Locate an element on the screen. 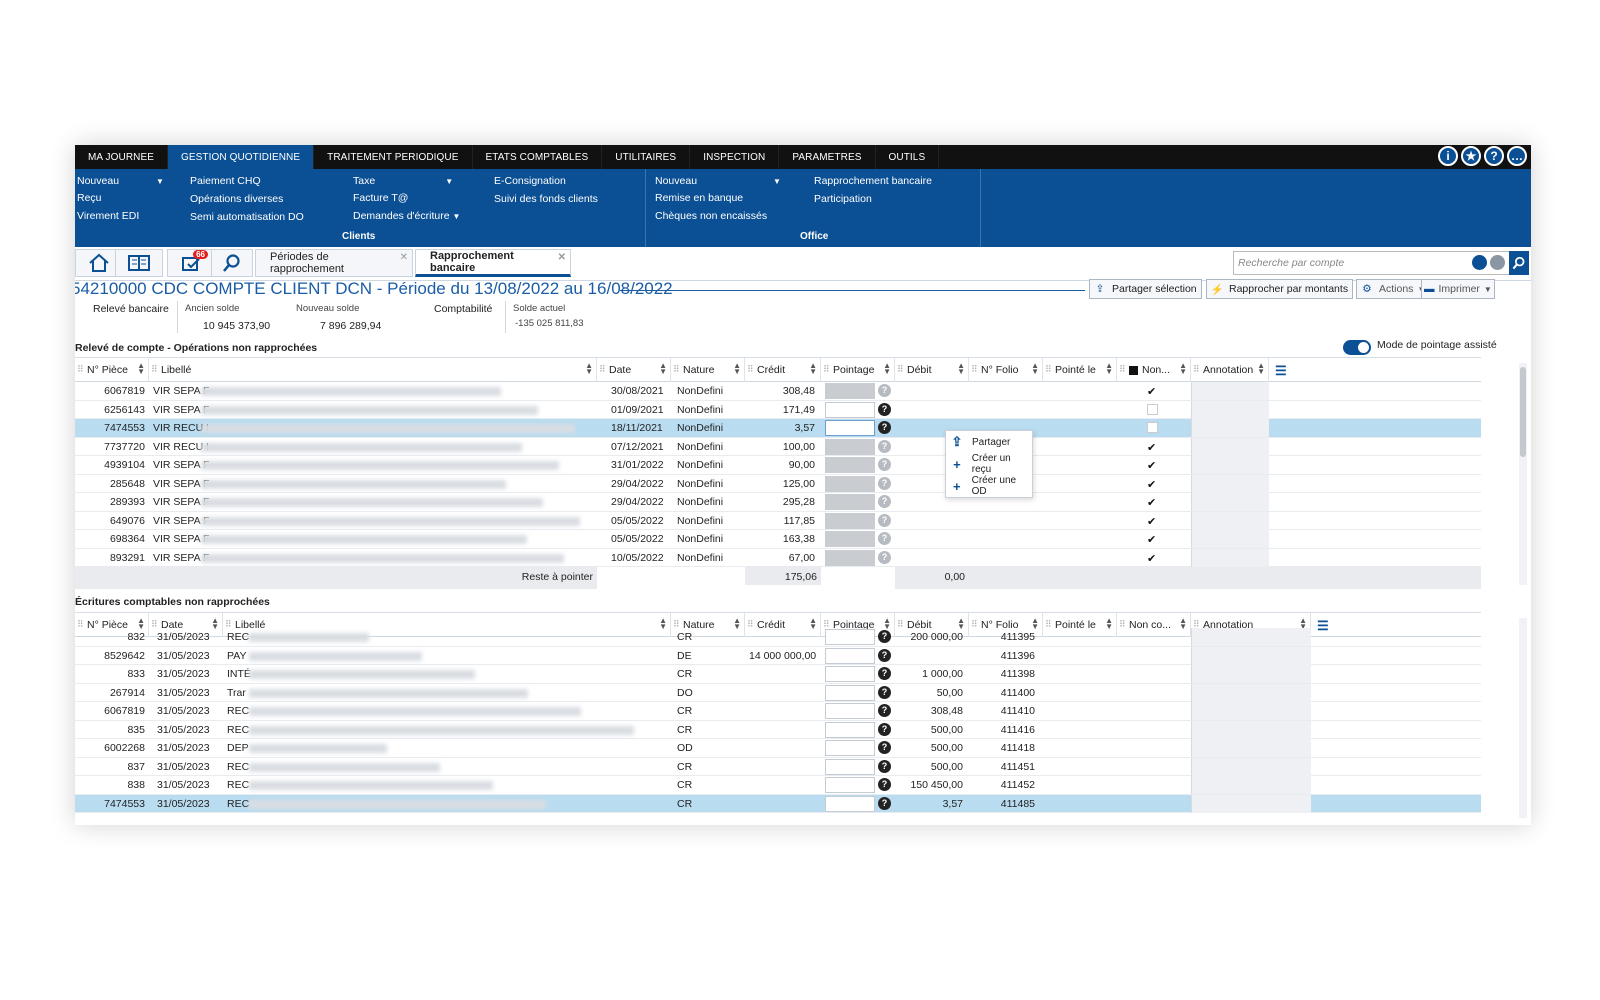  ribbon-recu: Reçu is located at coordinates (89, 198).